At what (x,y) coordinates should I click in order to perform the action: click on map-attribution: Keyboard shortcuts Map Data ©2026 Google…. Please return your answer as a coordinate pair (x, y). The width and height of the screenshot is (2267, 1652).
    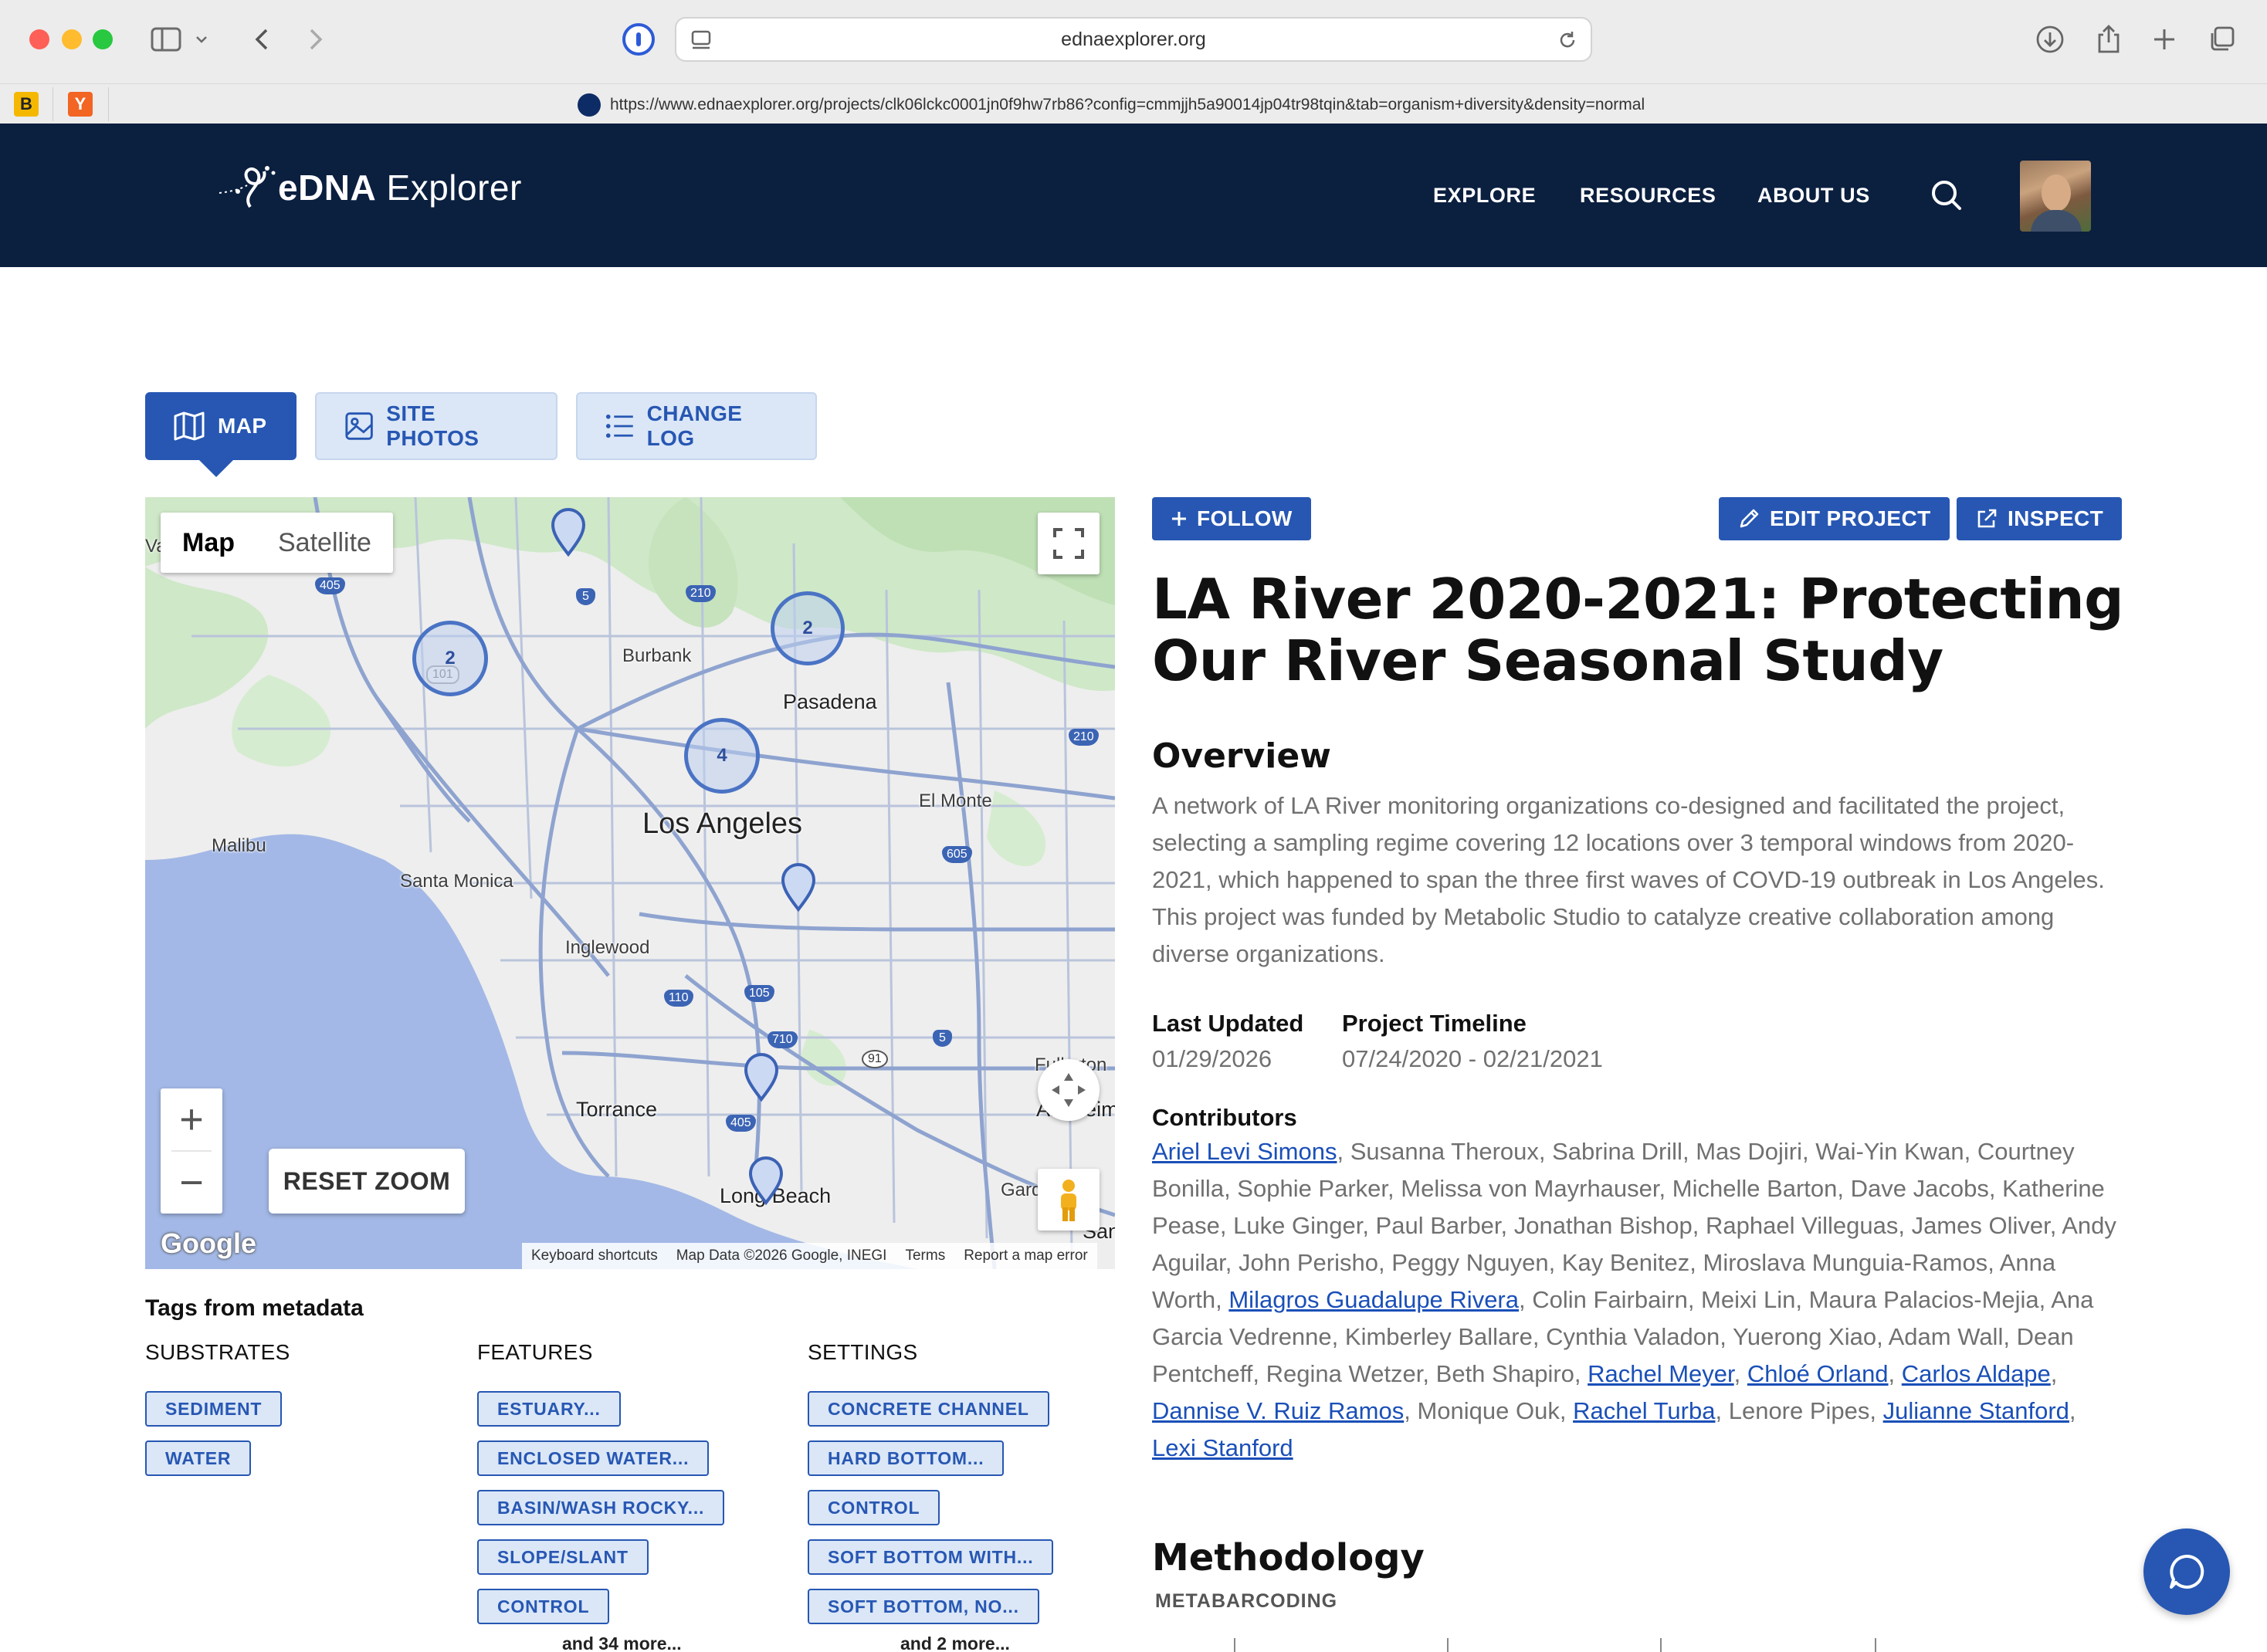
    Looking at the image, I should click on (809, 1256).